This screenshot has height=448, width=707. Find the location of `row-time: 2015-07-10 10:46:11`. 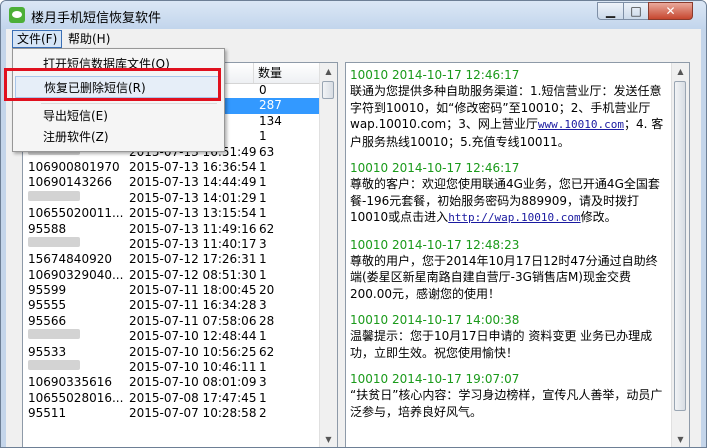

row-time: 2015-07-10 10:46:11 is located at coordinates (193, 367).